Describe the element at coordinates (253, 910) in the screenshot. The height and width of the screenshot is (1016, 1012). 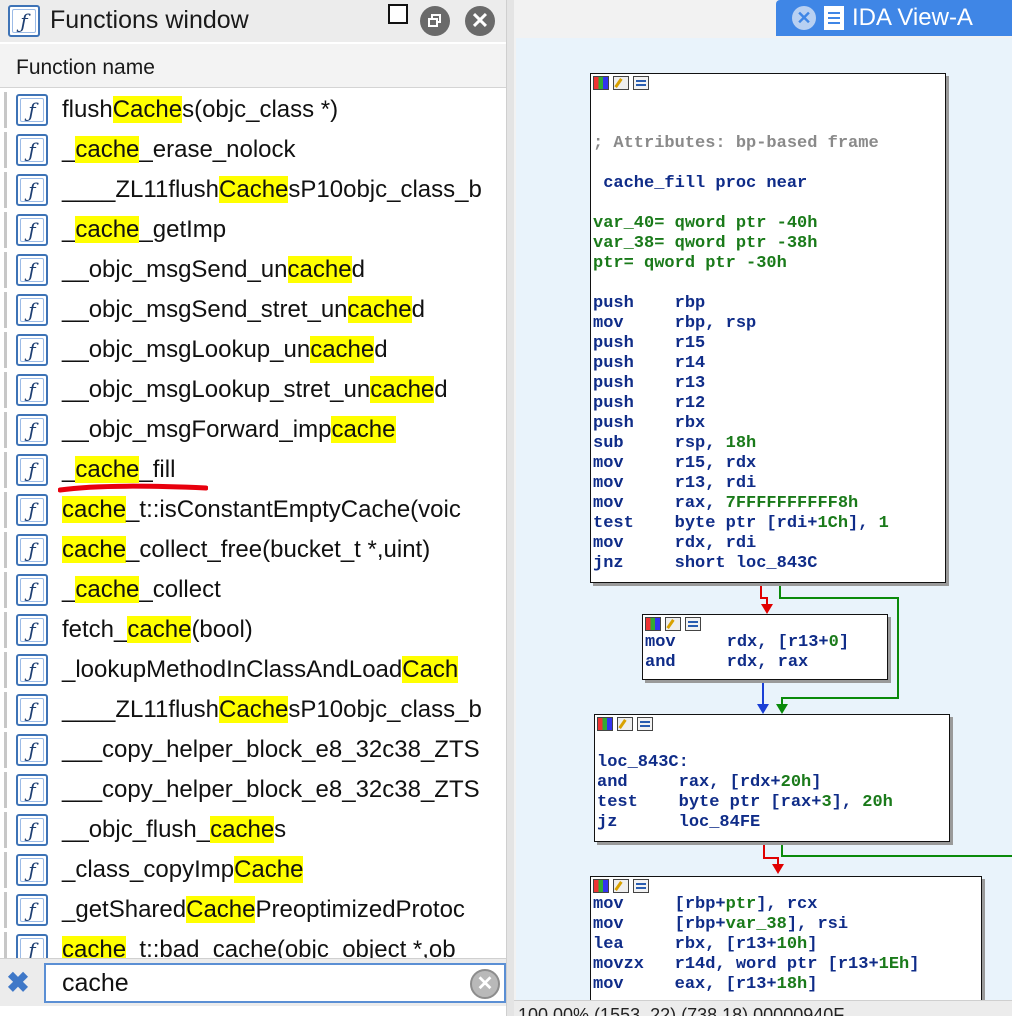
I see `list-item: ƒ _getSharedCachePreoptimizedProtoc` at that location.